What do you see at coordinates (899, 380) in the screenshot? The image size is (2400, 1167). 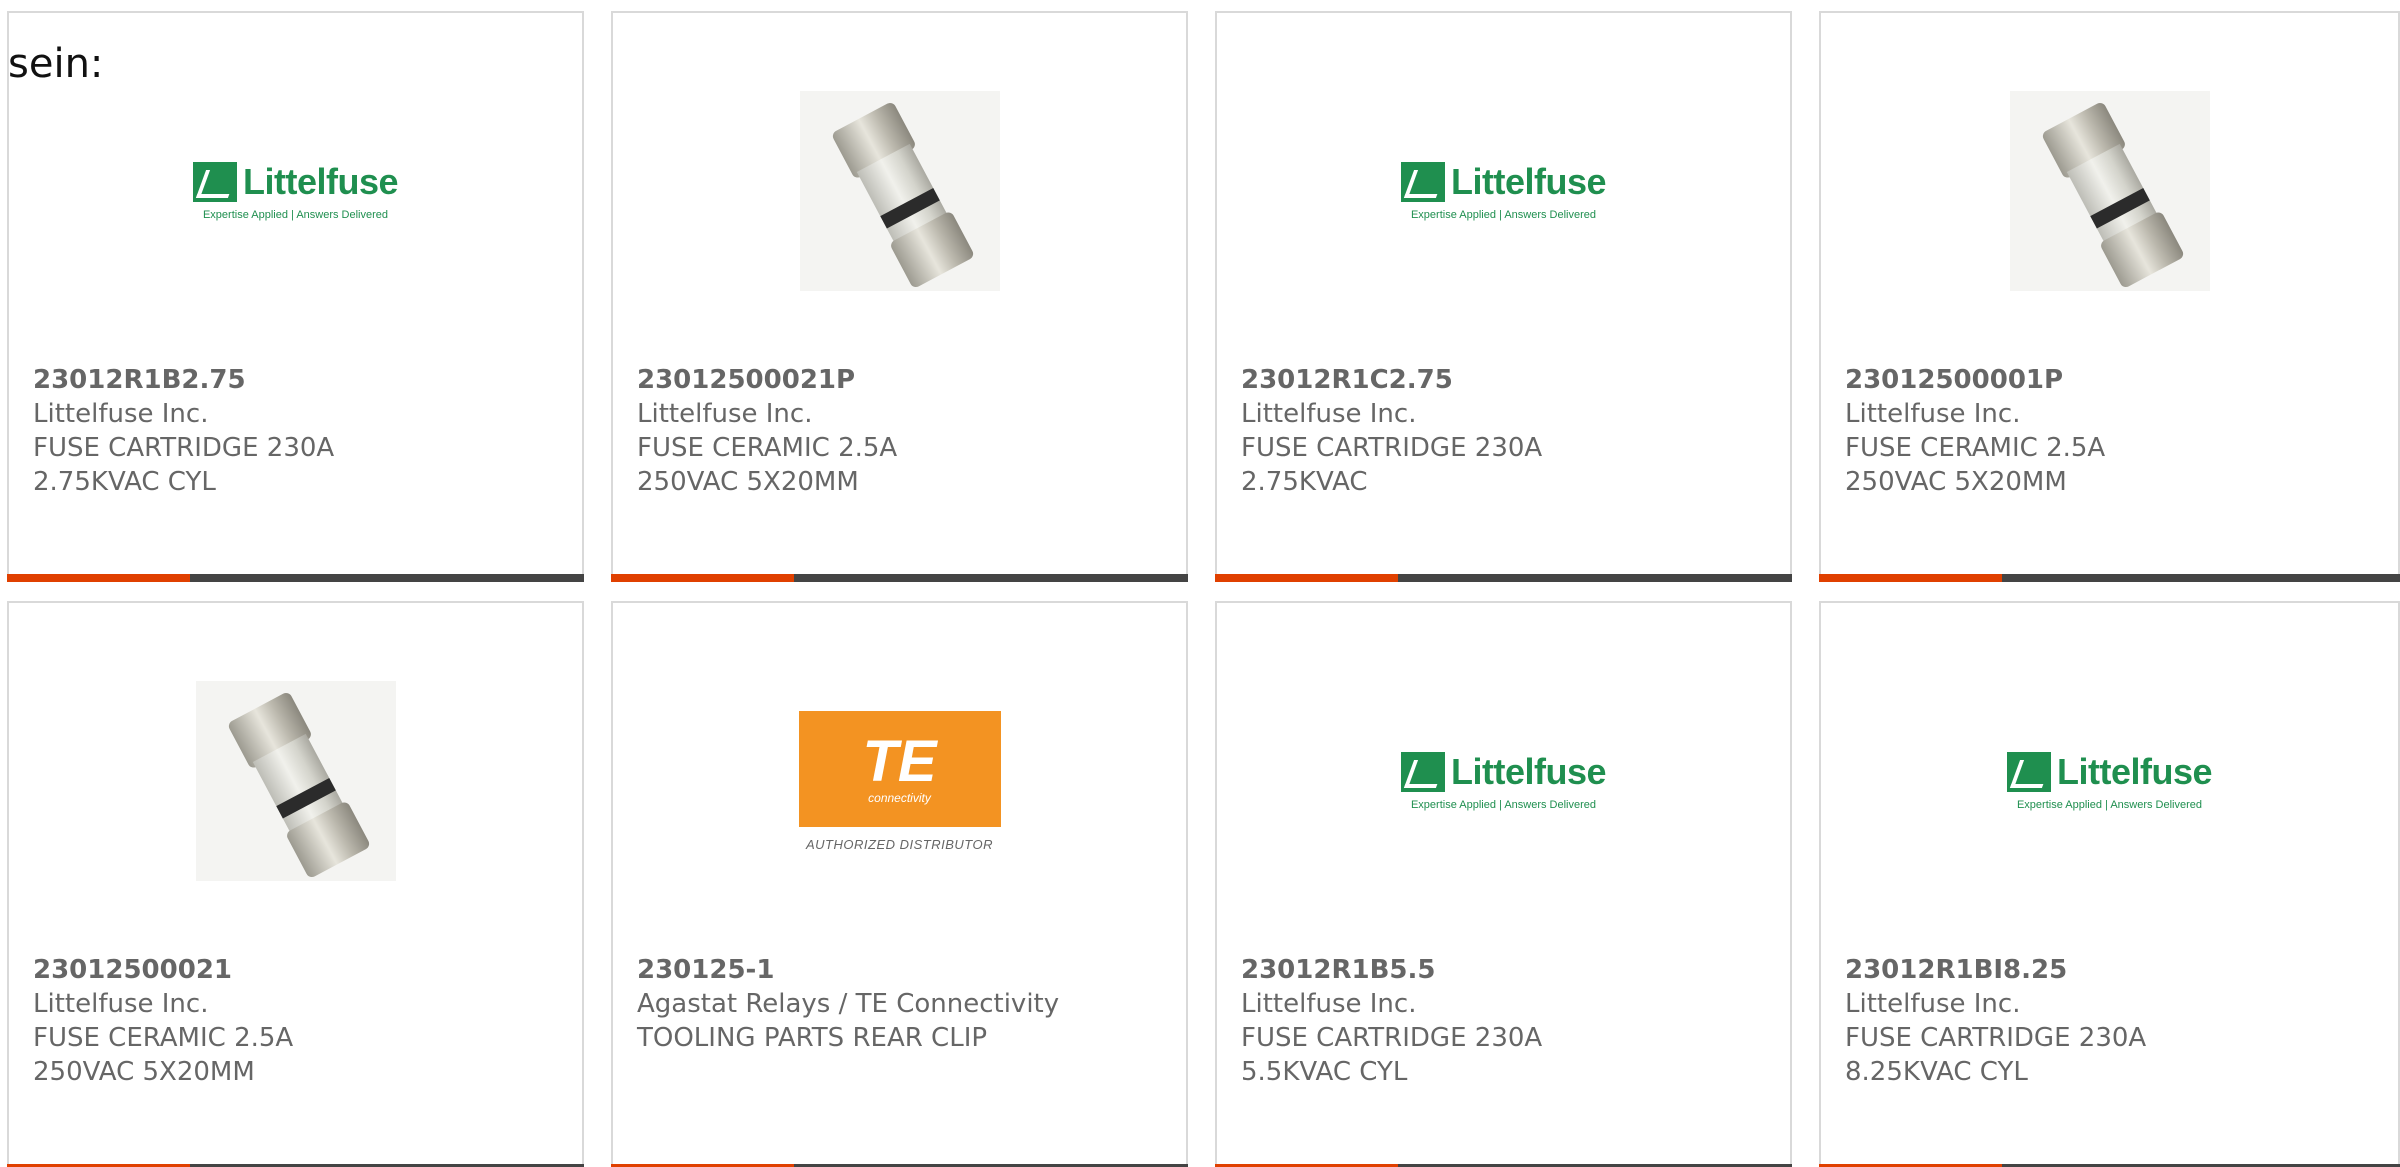 I see `part-number: 23012500021P` at bounding box center [899, 380].